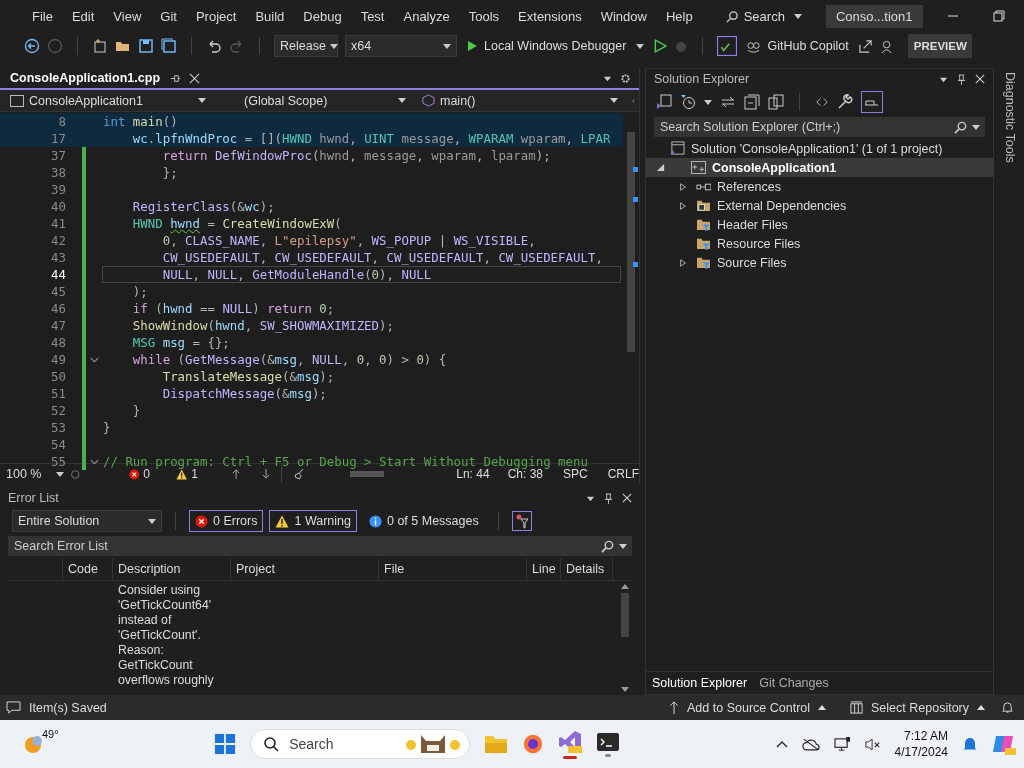 The image size is (1024, 768). I want to click on copy-icon, so click(776, 102).